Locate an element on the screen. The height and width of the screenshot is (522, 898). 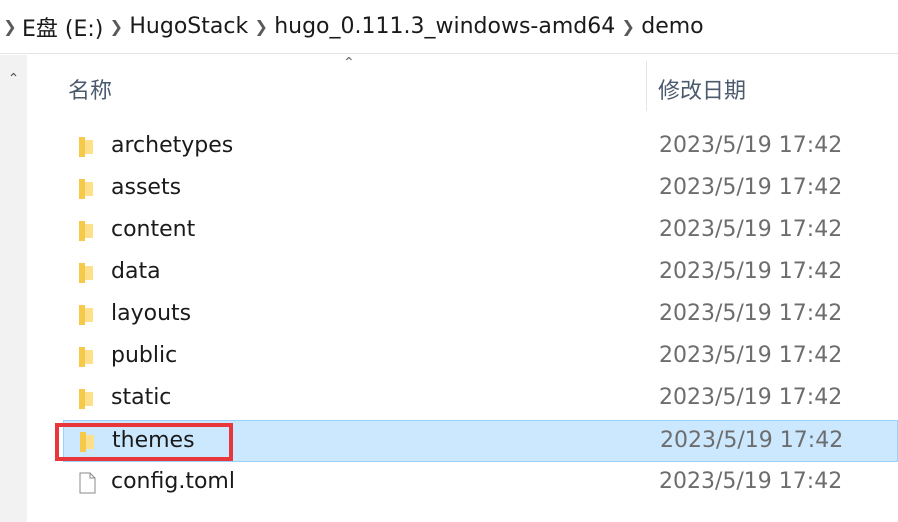
breadcrumb-item-hugostack: HugoStack is located at coordinates (188, 26).